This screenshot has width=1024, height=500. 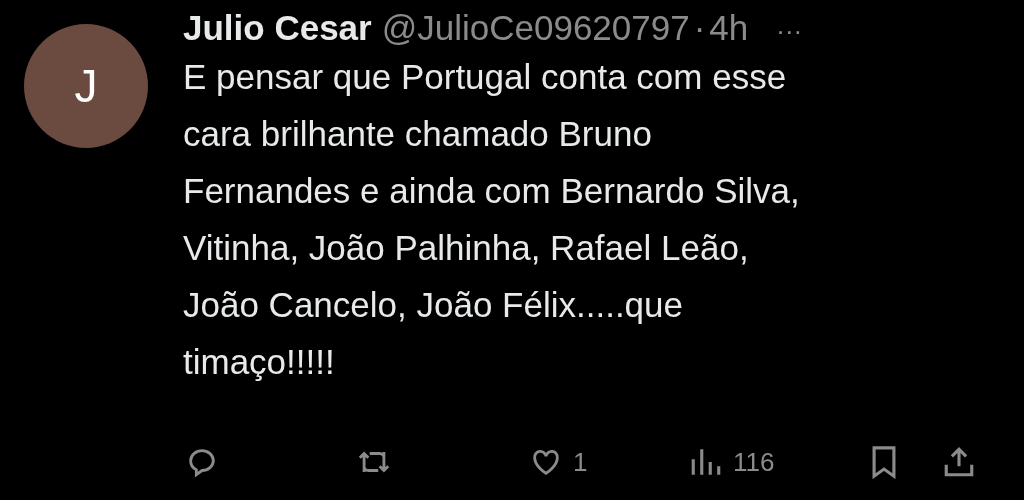 What do you see at coordinates (277, 28) in the screenshot?
I see `author-name: Julio Cesar` at bounding box center [277, 28].